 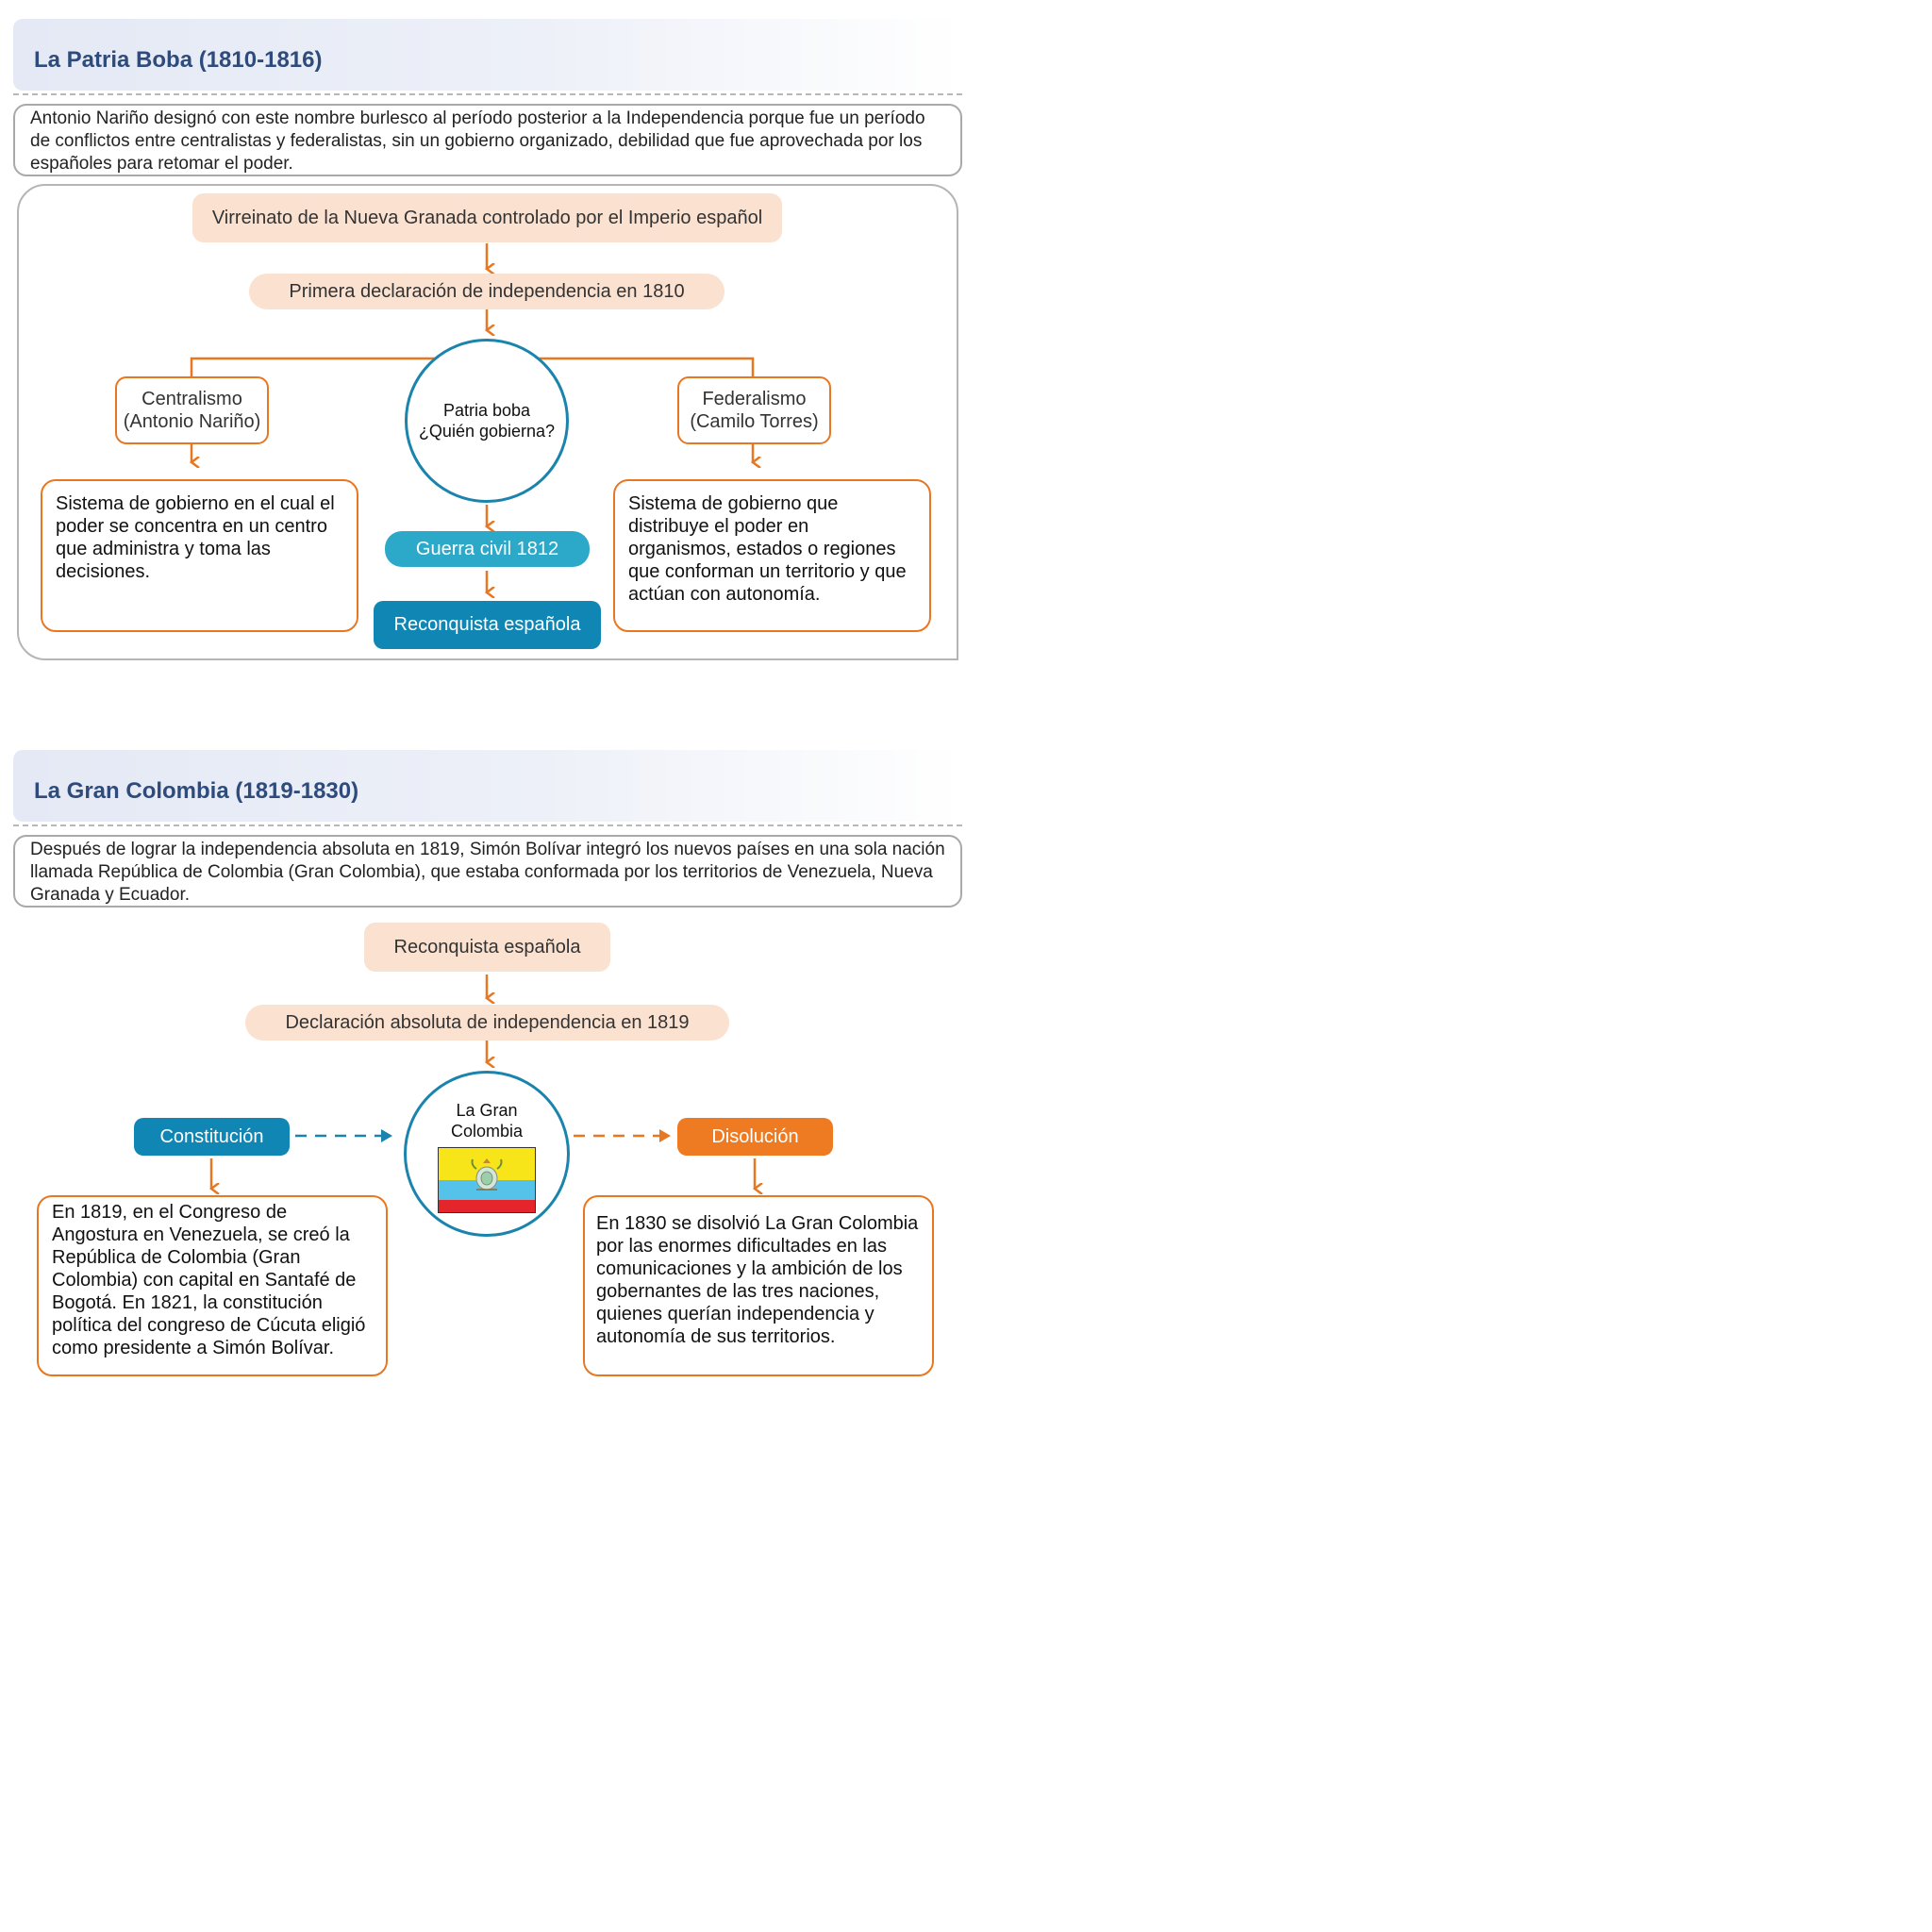 What do you see at coordinates (487, 432) in the screenshot?
I see `circle-question: ¿Quién gobierna?` at bounding box center [487, 432].